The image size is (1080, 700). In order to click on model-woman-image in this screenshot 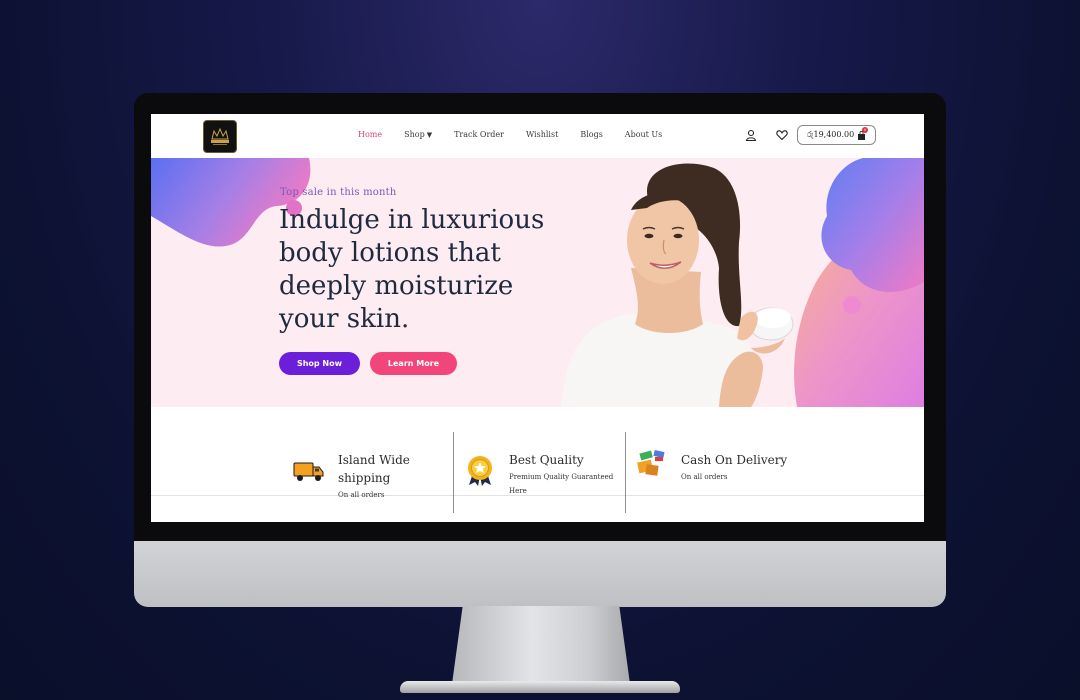, I will do `click(677, 285)`.